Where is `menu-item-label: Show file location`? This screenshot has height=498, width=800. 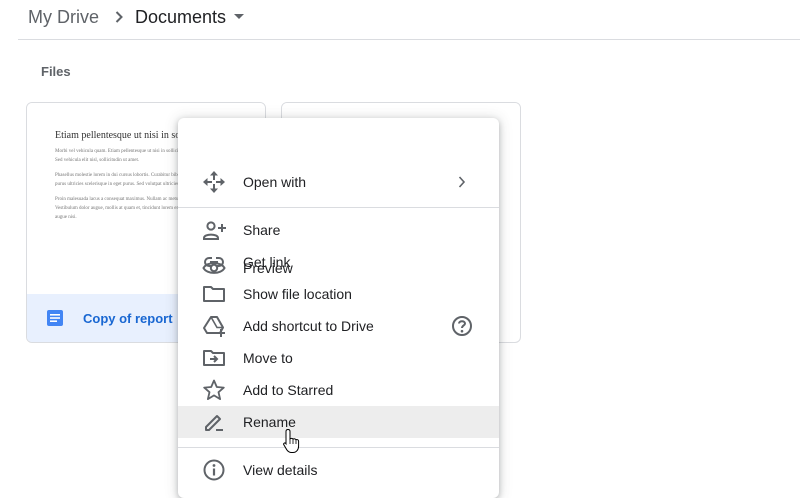 menu-item-label: Show file location is located at coordinates (297, 294).